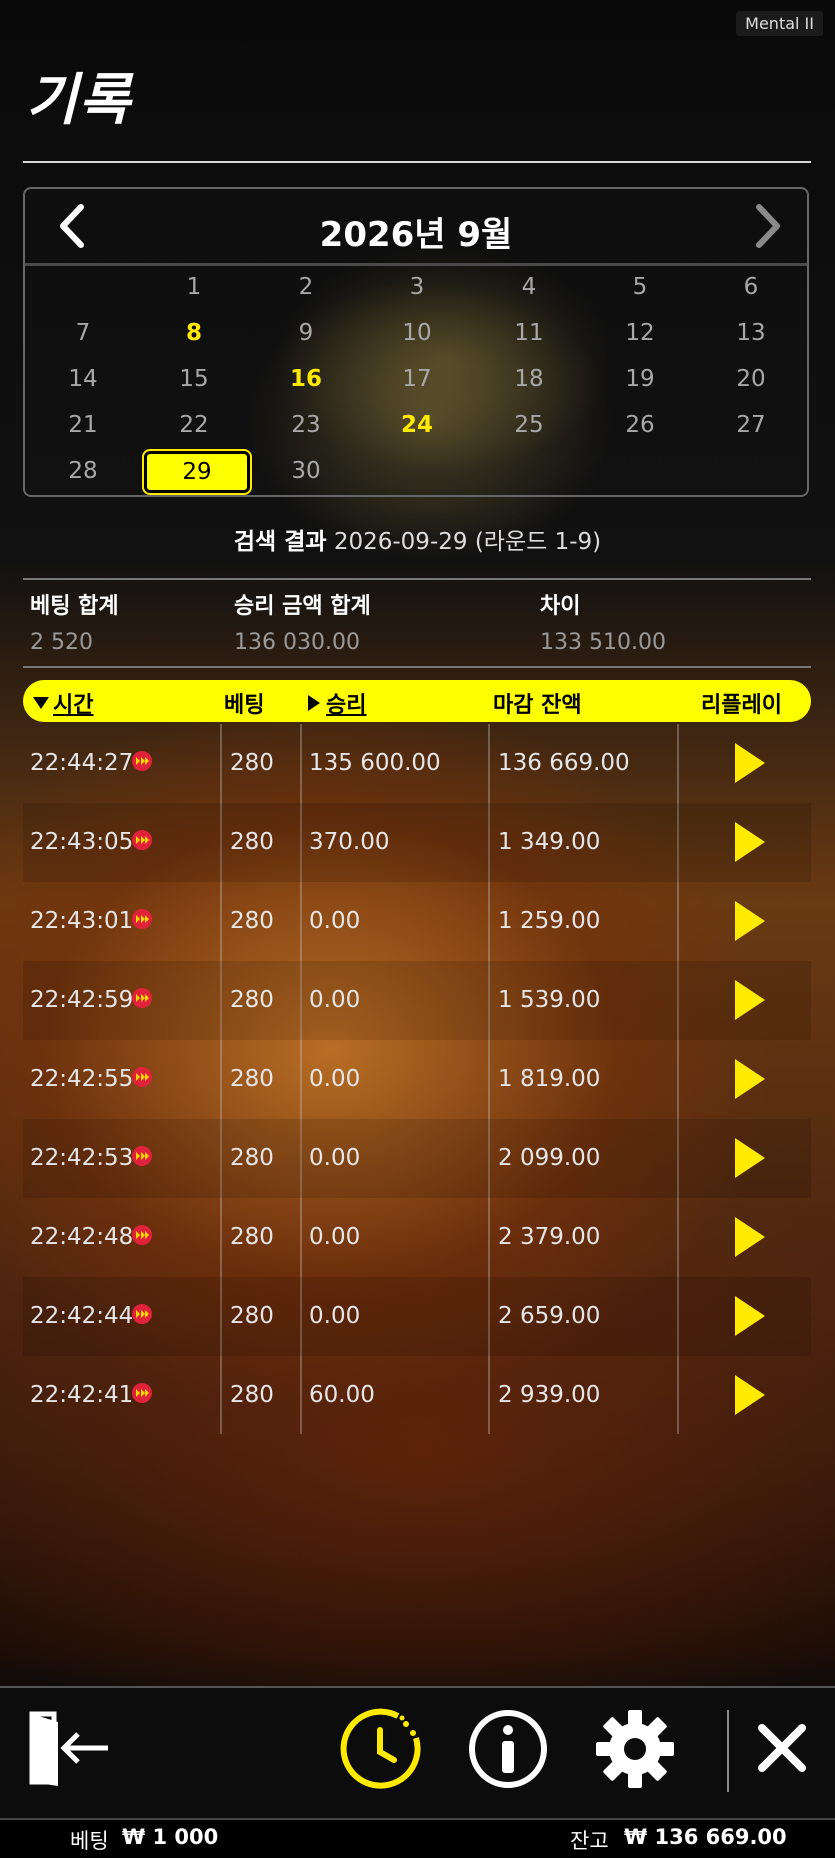 Image resolution: width=835 pixels, height=1858 pixels. Describe the element at coordinates (741, 705) in the screenshot. I see `header-replay: 리플레이` at that location.